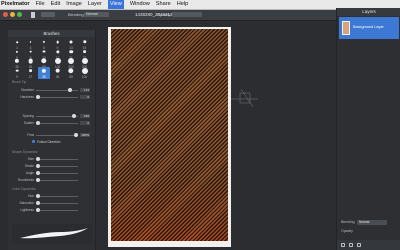  What do you see at coordinates (33, 15) in the screenshot?
I see `brush-tool-icon` at bounding box center [33, 15].